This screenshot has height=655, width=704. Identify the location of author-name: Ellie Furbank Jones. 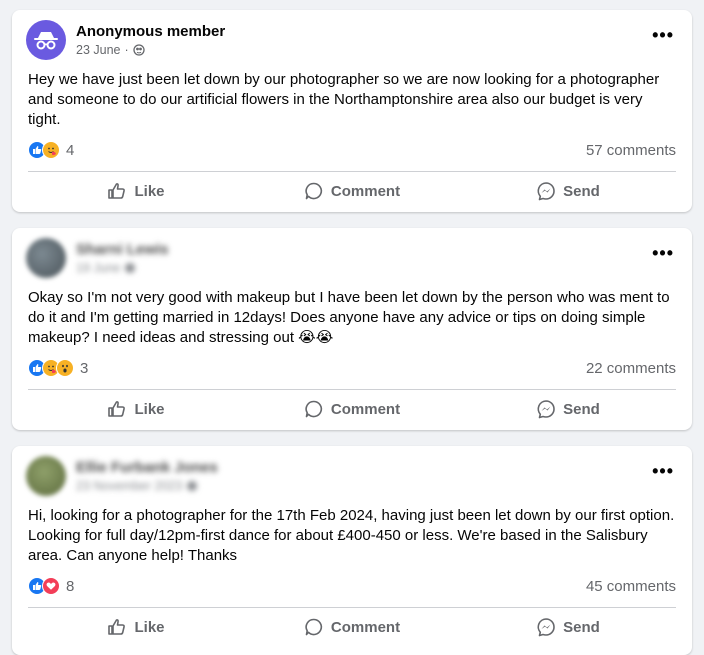
(147, 468).